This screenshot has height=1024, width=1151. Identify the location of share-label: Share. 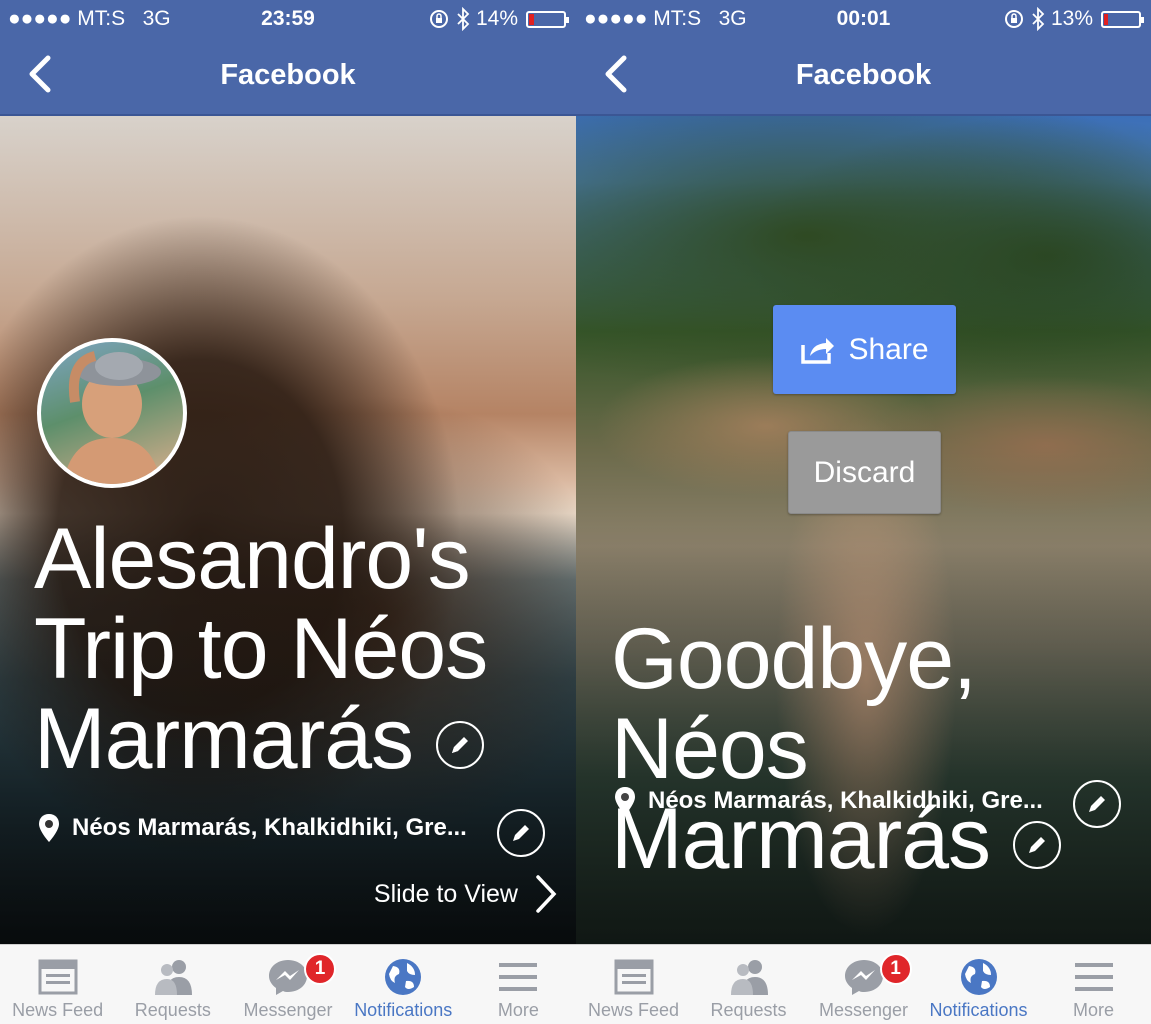
(888, 349).